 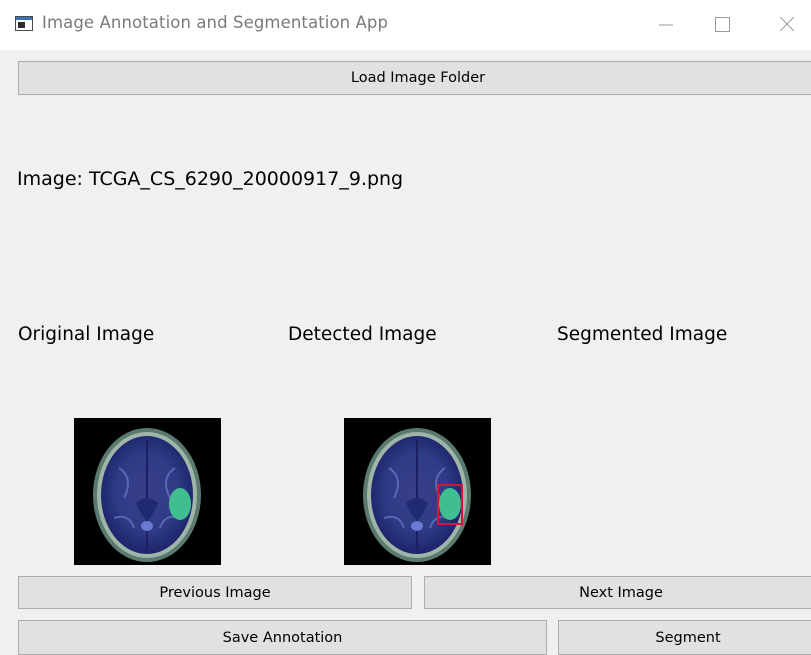 What do you see at coordinates (215, 22) in the screenshot?
I see `window-title: Image Annotation and Segmentation App` at bounding box center [215, 22].